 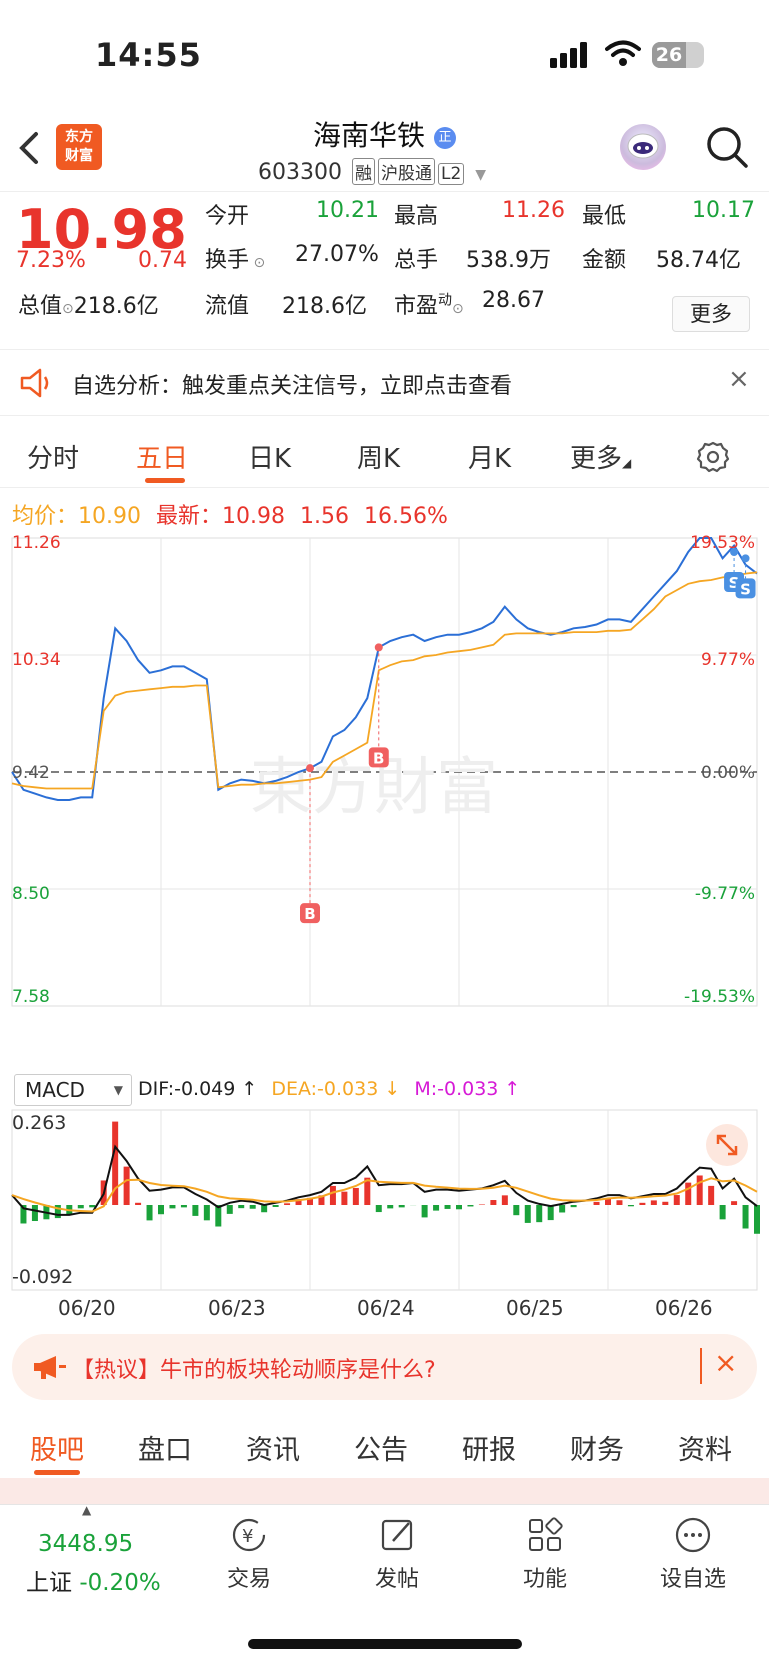 What do you see at coordinates (86, 1544) in the screenshot?
I see `index-value: 3448.95` at bounding box center [86, 1544].